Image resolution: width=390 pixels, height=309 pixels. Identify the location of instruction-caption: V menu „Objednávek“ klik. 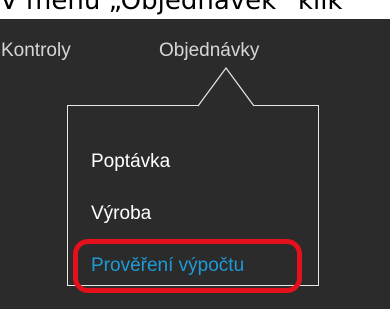
(171, 8).